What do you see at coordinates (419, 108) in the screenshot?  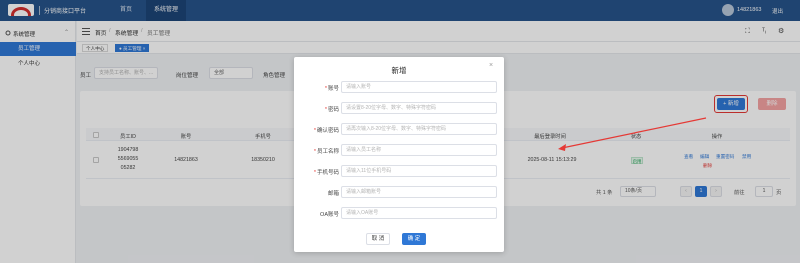 I see `password-input: 请设置8-20位字母、数字、特殊字符密码` at bounding box center [419, 108].